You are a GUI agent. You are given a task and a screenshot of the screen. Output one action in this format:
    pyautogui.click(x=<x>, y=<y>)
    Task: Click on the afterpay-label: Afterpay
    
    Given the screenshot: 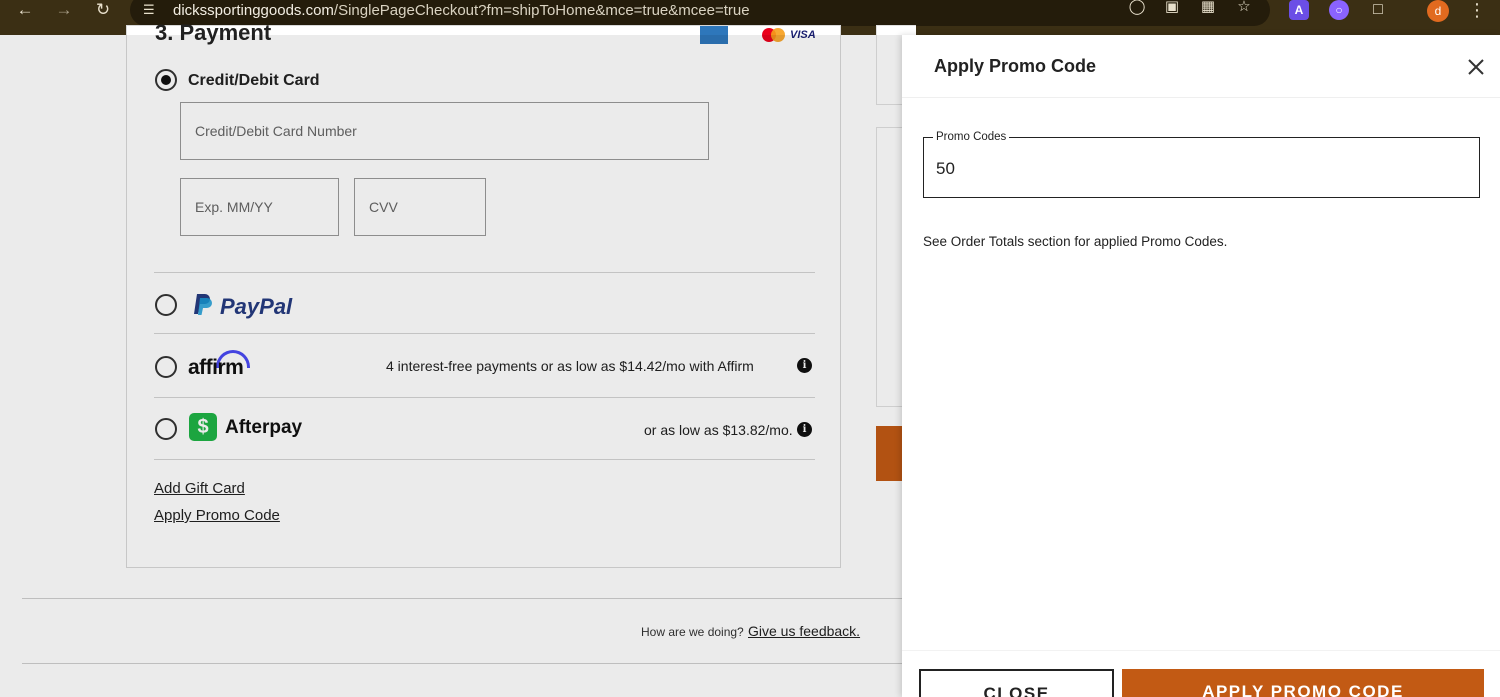 What is the action you would take?
    pyautogui.click(x=264, y=427)
    